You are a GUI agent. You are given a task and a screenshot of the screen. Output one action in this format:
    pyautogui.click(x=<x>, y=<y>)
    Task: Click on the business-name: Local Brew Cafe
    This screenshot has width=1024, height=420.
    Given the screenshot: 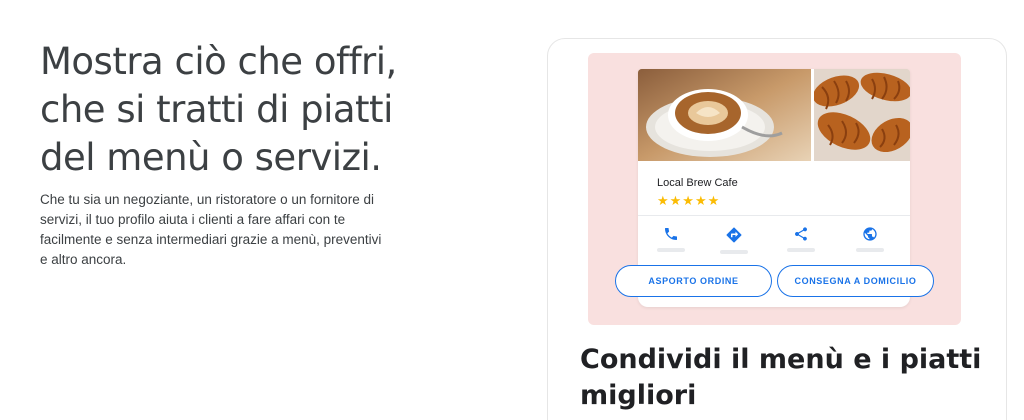 What is the action you would take?
    pyautogui.click(x=697, y=183)
    